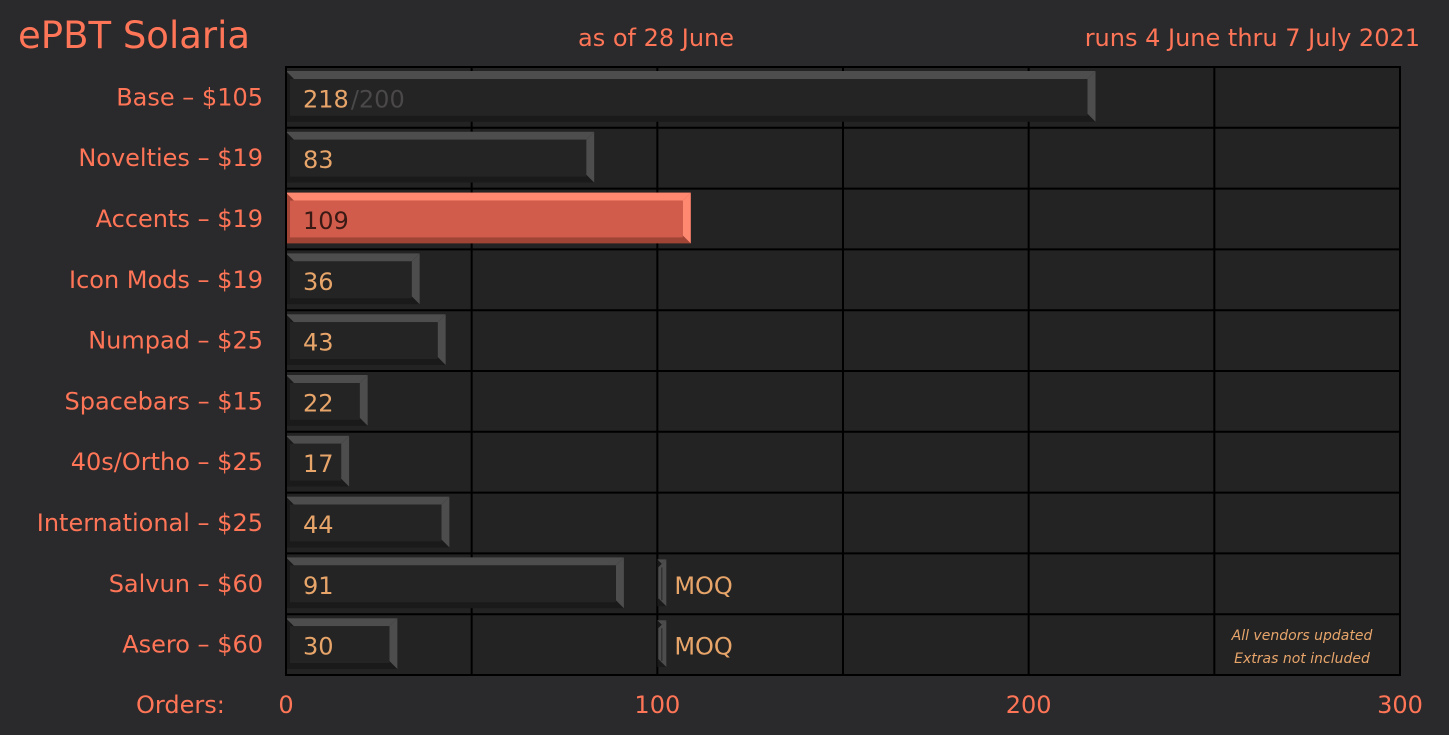  I want to click on data-label: 43, so click(318, 343).